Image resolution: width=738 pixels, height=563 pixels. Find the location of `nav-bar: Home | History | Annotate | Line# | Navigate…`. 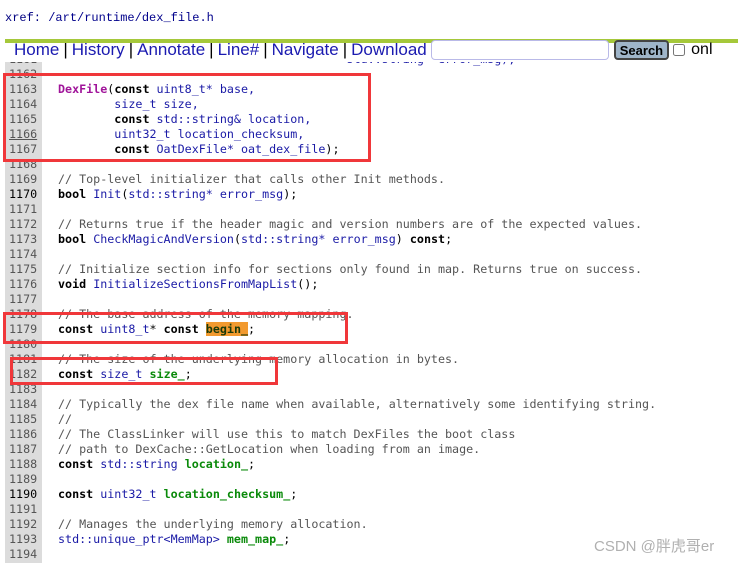

nav-bar: Home | History | Annotate | Line# | Navigate… is located at coordinates (363, 50).